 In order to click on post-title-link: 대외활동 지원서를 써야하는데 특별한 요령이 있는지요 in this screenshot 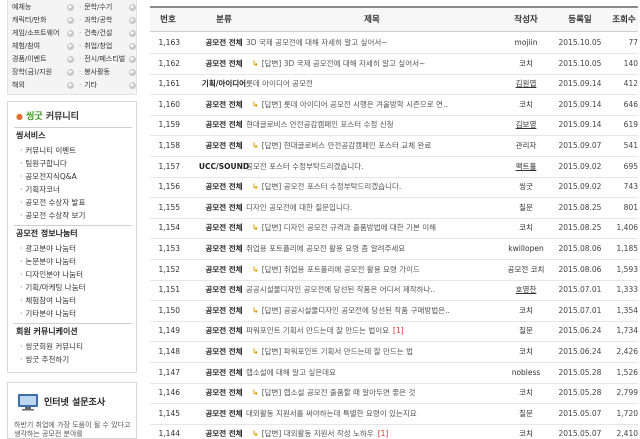, I will do `click(331, 413)`.